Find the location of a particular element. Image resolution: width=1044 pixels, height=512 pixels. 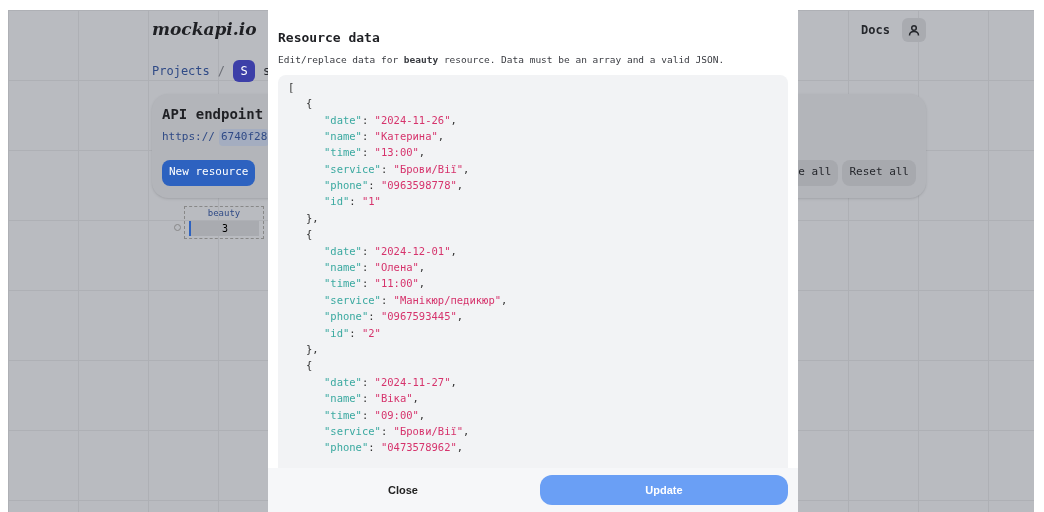

code-line: "id": "1" is located at coordinates (352, 201).